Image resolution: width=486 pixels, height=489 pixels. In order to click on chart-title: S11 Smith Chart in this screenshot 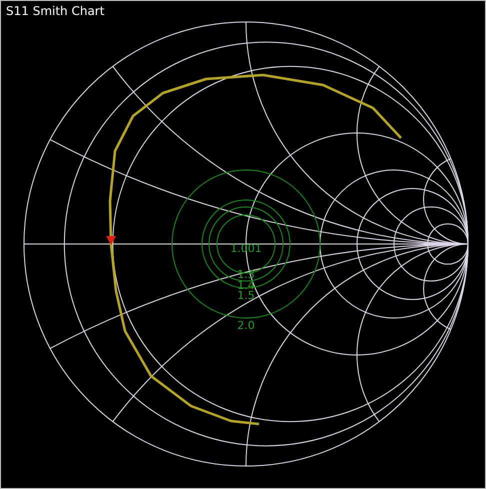, I will do `click(55, 11)`.